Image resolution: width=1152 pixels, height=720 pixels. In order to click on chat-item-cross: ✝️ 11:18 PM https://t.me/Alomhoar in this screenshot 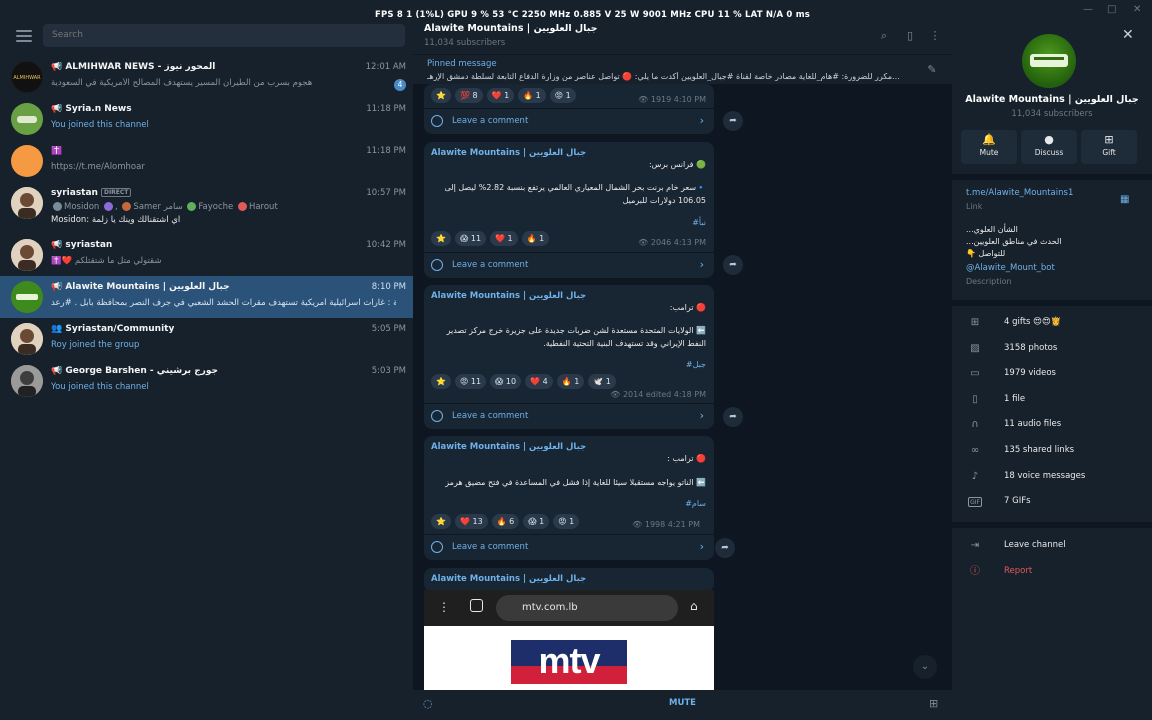, I will do `click(206, 161)`.